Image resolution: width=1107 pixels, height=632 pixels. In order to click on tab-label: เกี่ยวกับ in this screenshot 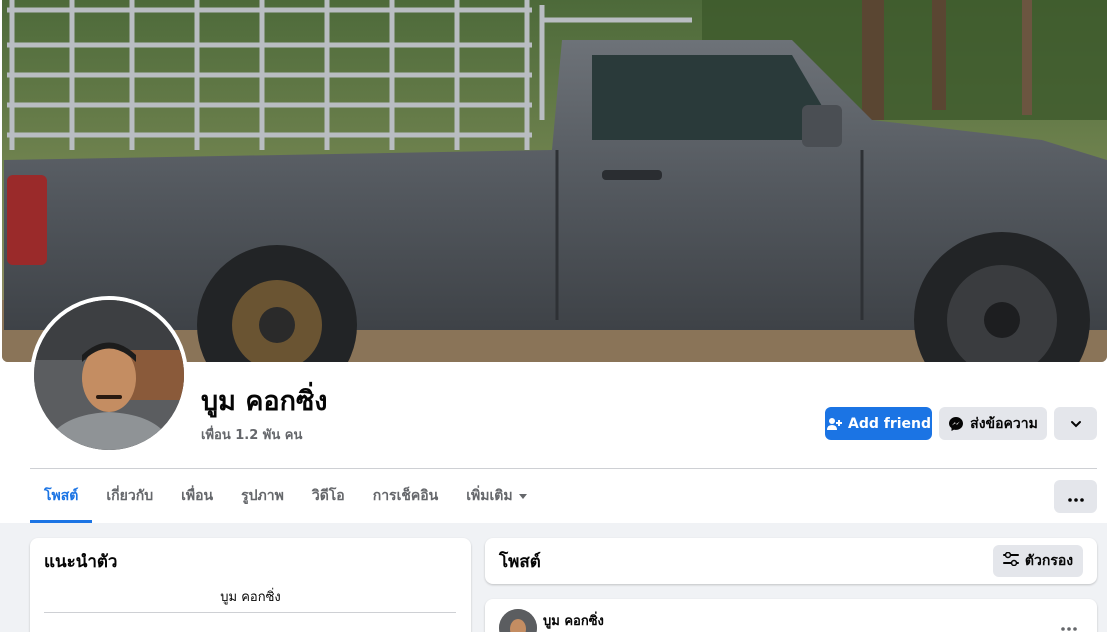, I will do `click(130, 496)`.